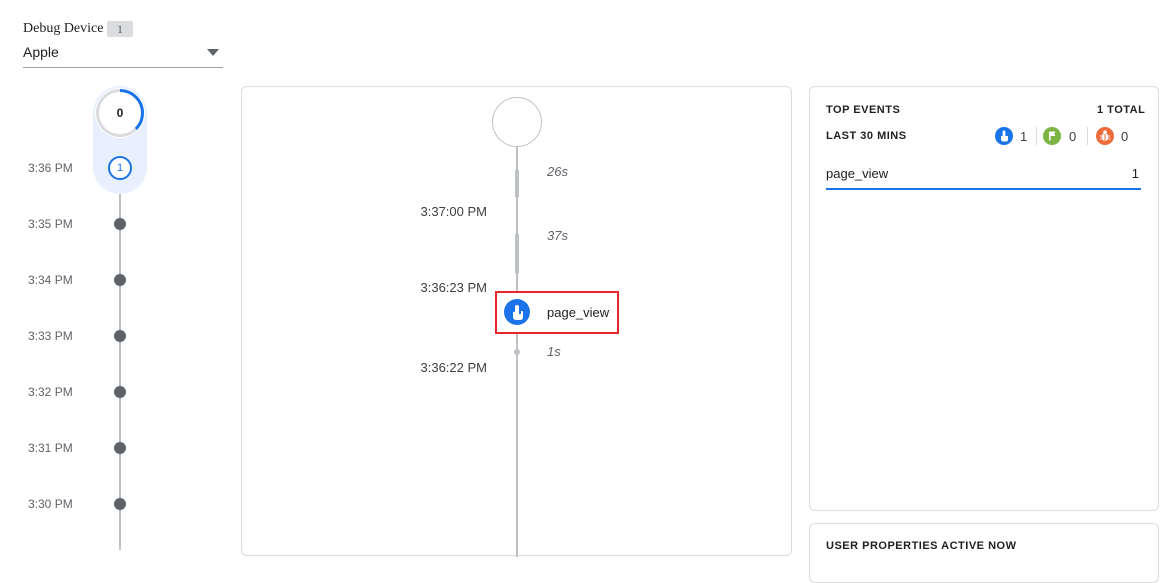 This screenshot has width=1165, height=583. Describe the element at coordinates (41, 52) in the screenshot. I see `debug-device-selected-value: Apple` at that location.